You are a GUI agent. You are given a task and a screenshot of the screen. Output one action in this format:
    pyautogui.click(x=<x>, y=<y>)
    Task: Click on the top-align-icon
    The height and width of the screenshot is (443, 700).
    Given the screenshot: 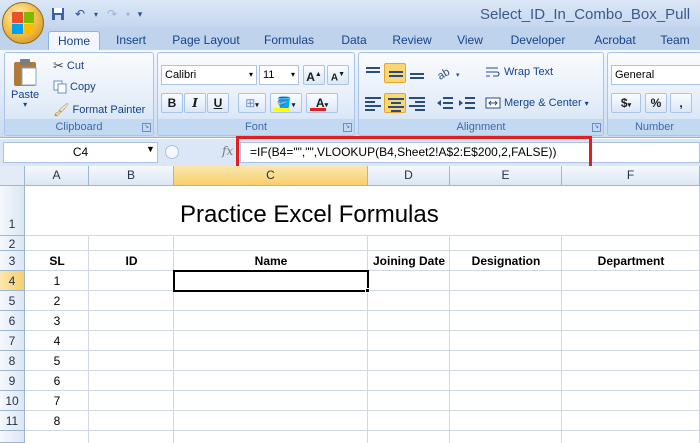 What is the action you would take?
    pyautogui.click(x=373, y=73)
    